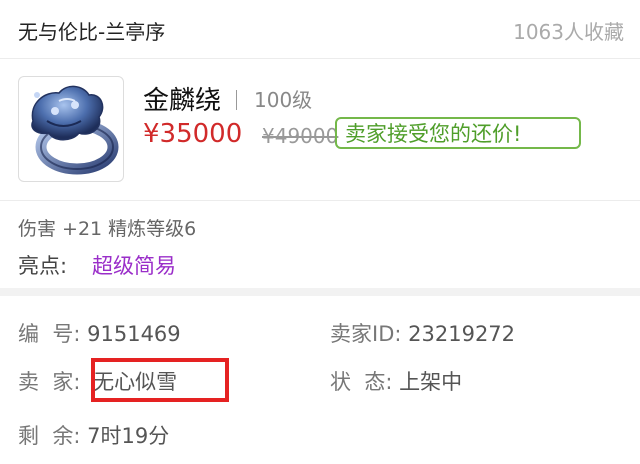 The height and width of the screenshot is (464, 640). What do you see at coordinates (182, 101) in the screenshot?
I see `item-name: 金麟绕` at bounding box center [182, 101].